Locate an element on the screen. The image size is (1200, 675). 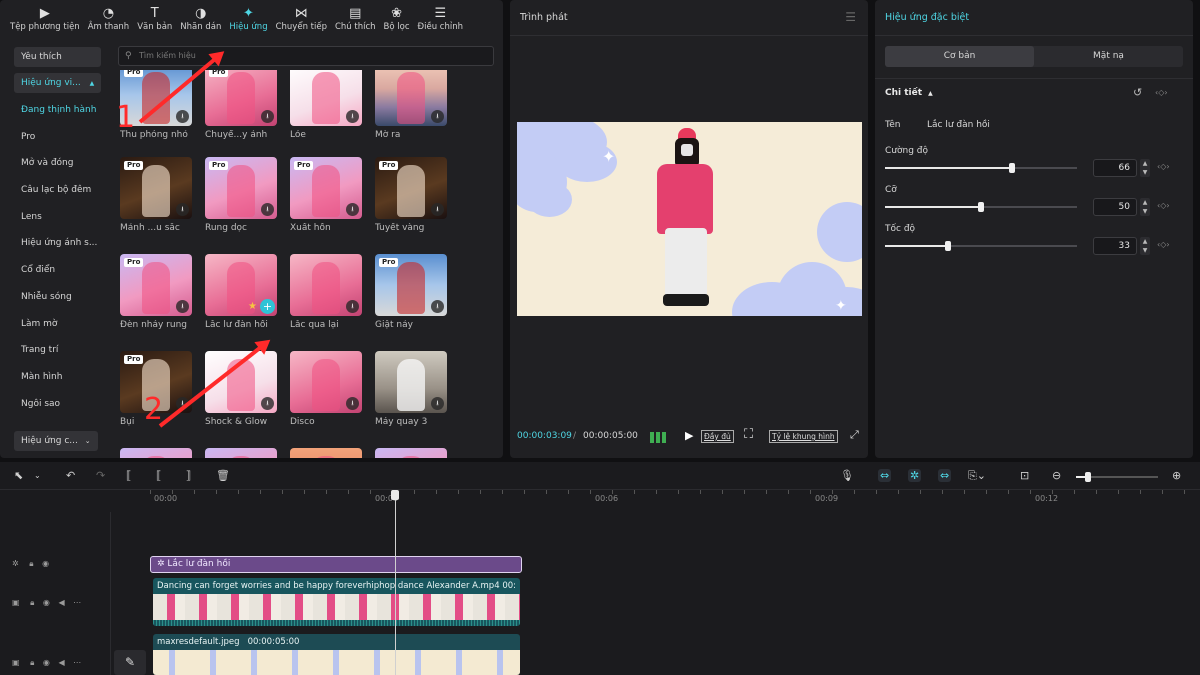
effect-item: Pro ⭳ Chuyể...y ảnh is located at coordinates (241, 106).